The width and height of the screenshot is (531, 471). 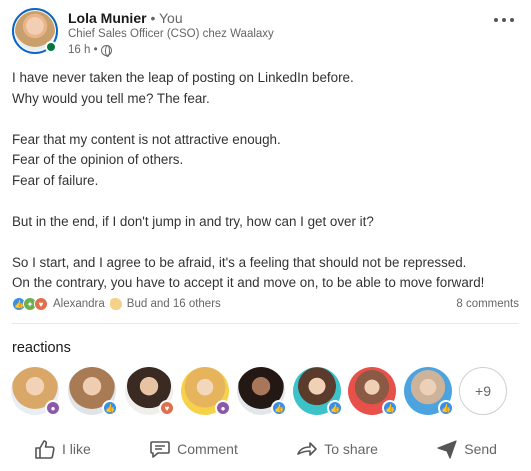 What do you see at coordinates (265, 323) in the screenshot?
I see `divider` at bounding box center [265, 323].